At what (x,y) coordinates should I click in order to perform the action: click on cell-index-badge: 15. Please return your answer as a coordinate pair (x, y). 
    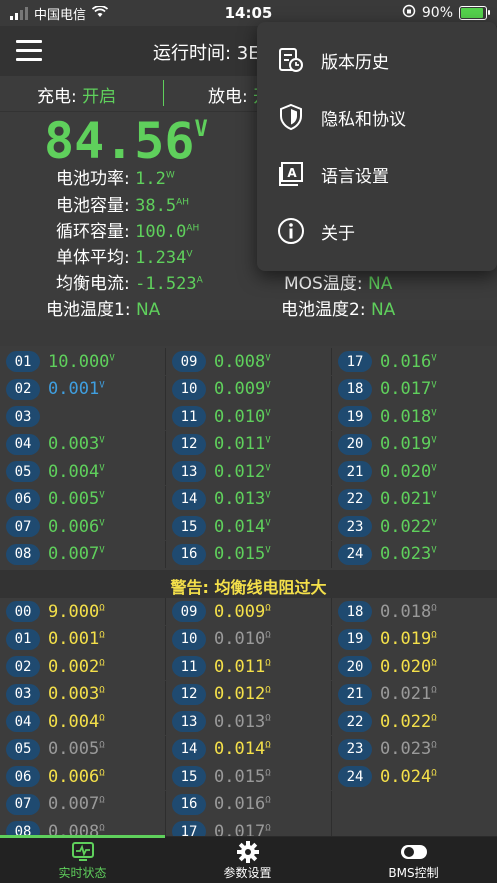
    Looking at the image, I should click on (189, 776).